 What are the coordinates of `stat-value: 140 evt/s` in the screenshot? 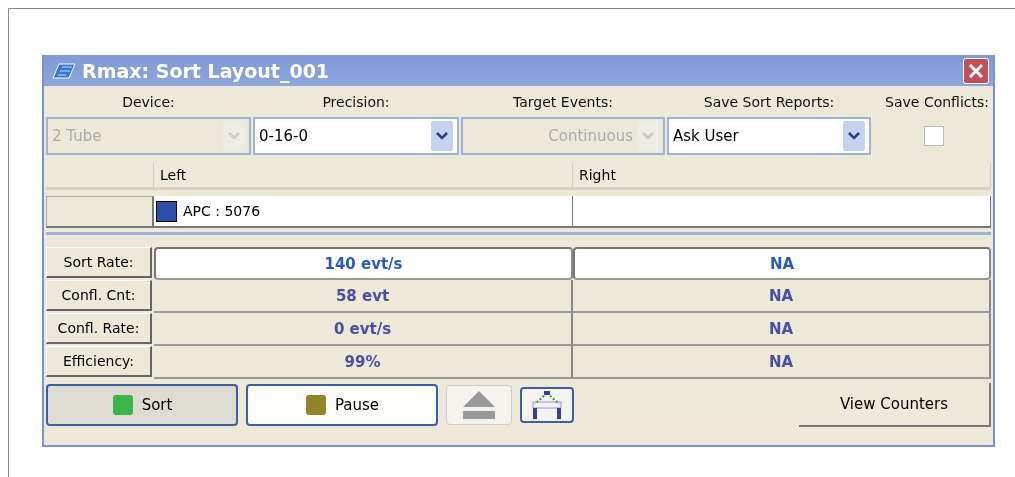 It's located at (363, 263).